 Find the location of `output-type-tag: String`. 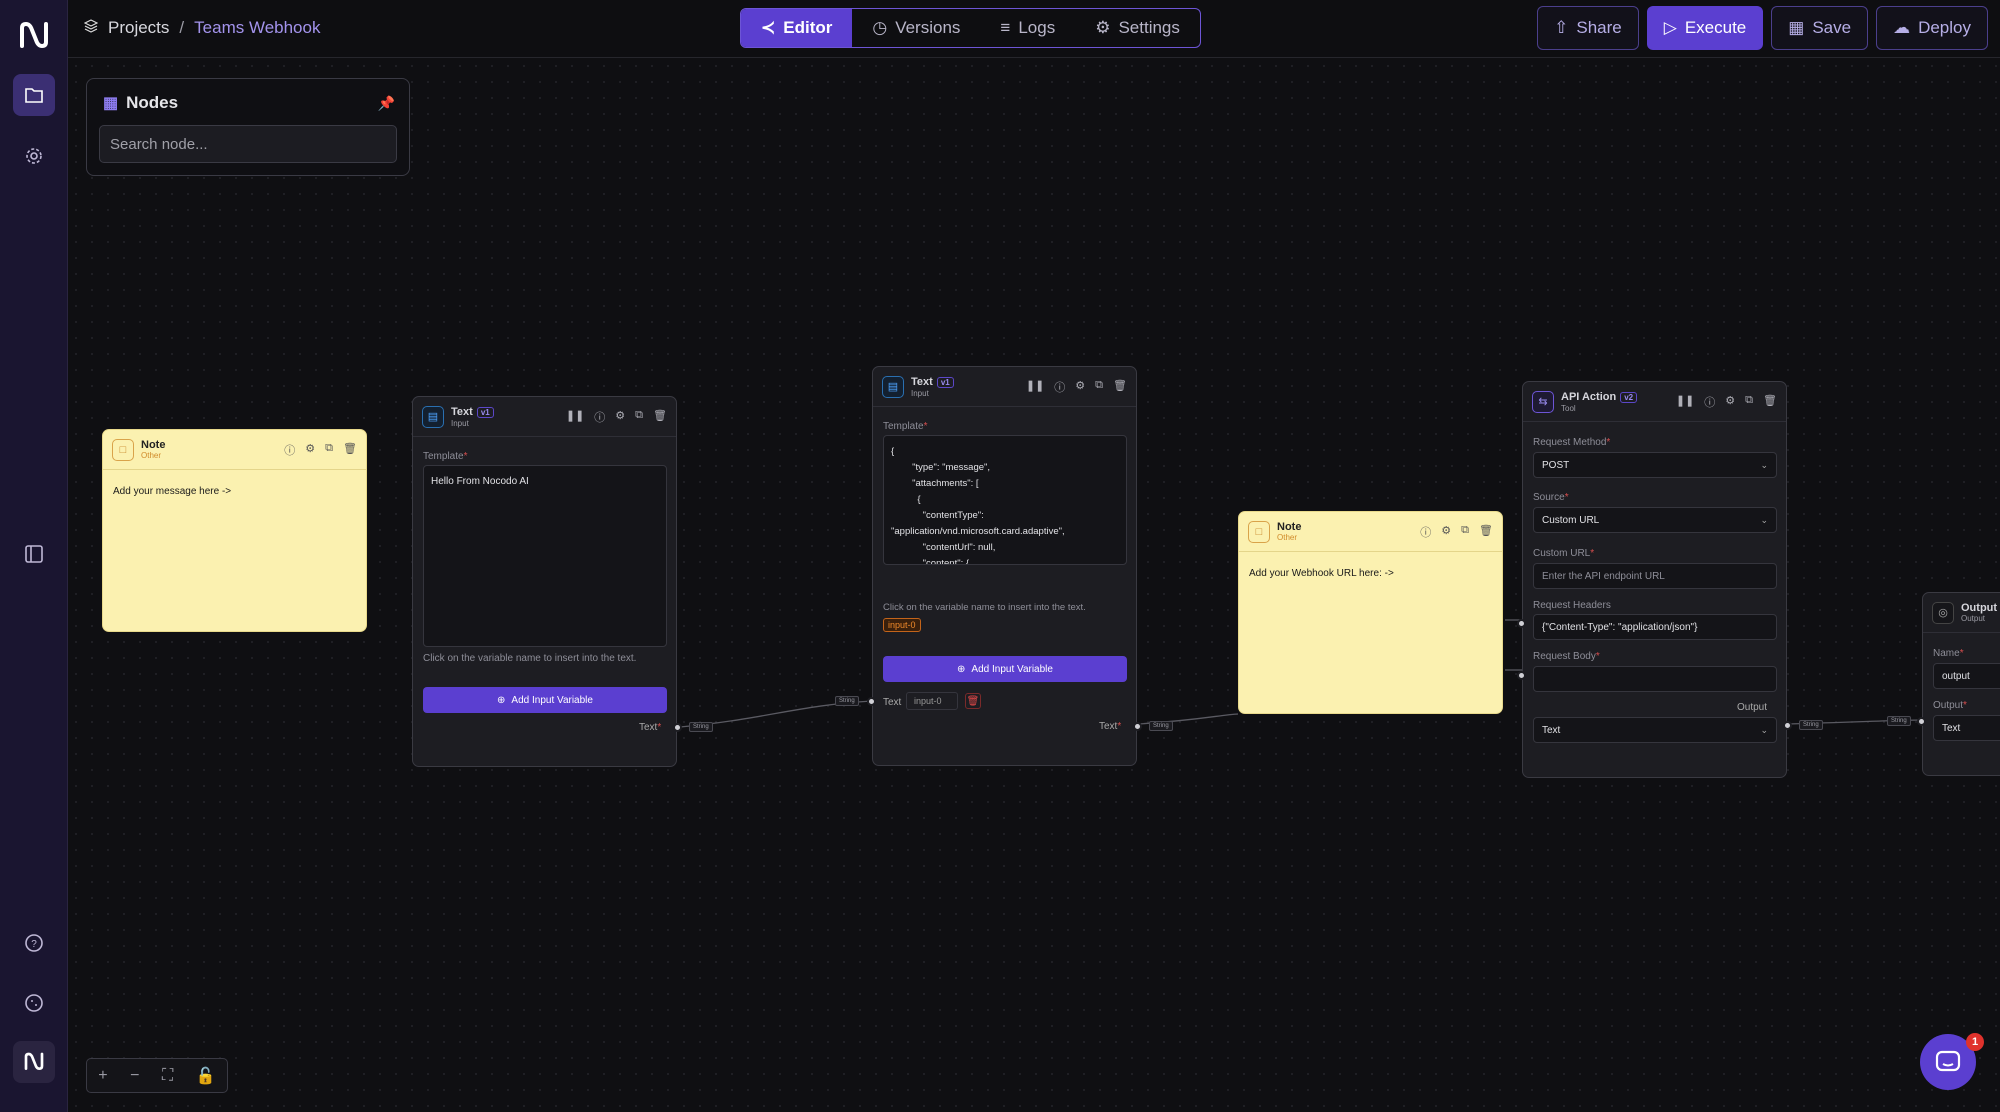

output-type-tag: String is located at coordinates (701, 727).